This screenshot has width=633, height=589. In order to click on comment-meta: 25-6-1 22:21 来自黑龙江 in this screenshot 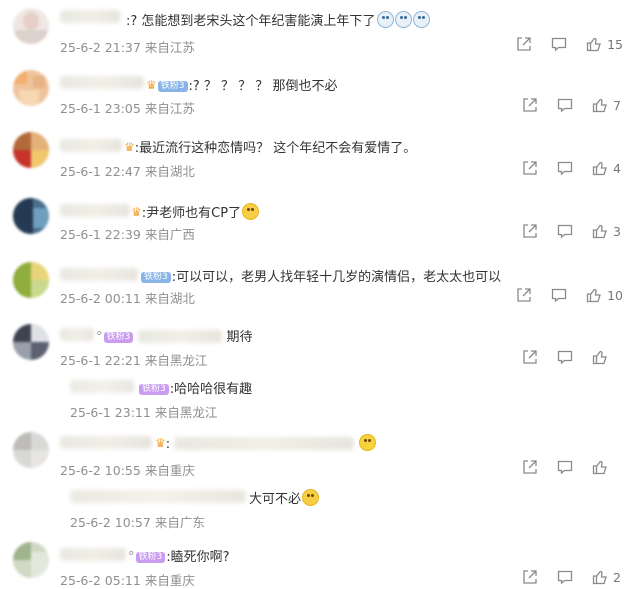, I will do `click(134, 360)`.